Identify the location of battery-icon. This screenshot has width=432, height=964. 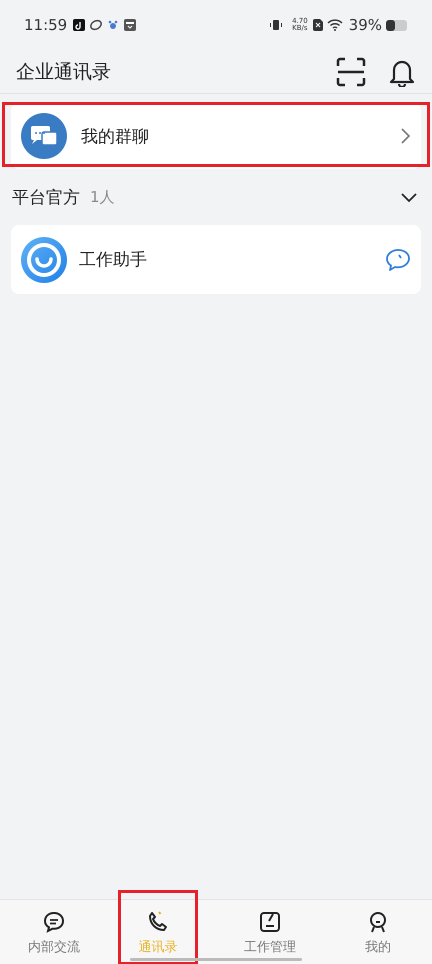
(397, 25).